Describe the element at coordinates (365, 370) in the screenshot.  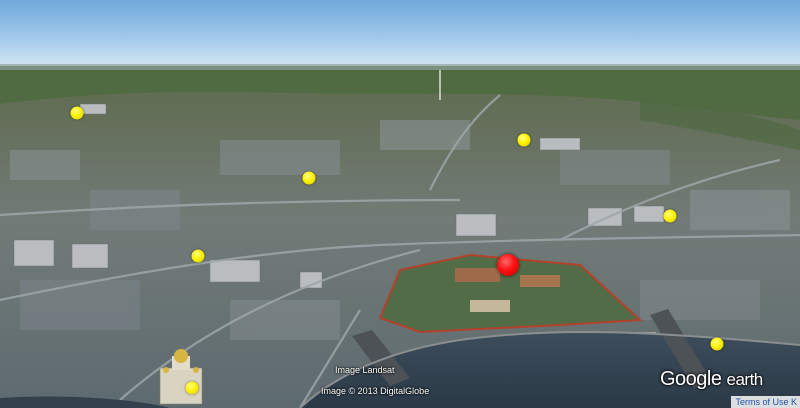
I see `imagery-credit-landsat: Image Landsat` at that location.